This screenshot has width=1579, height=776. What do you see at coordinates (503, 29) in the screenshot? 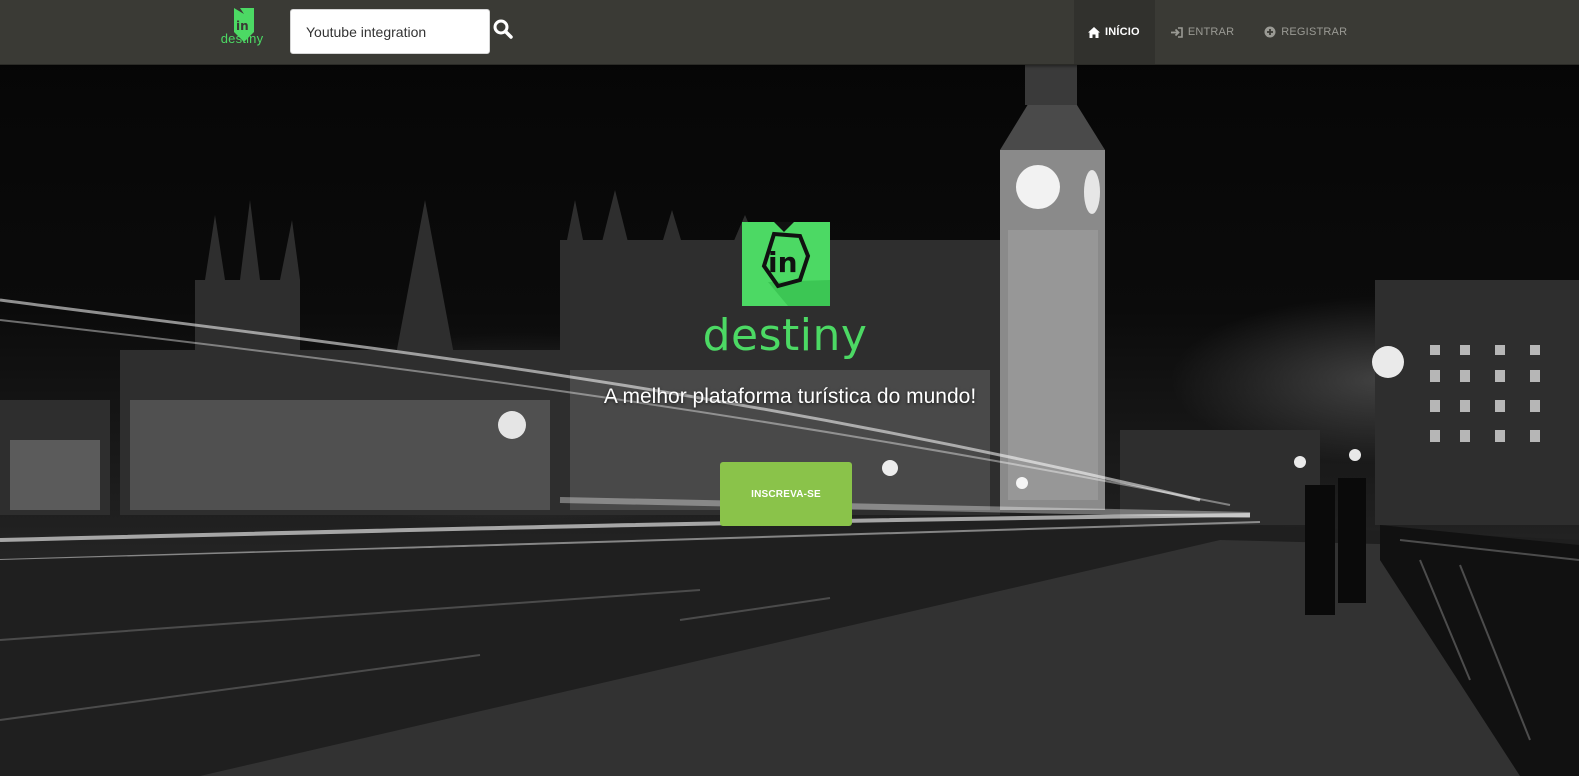
I see `search-icon` at bounding box center [503, 29].